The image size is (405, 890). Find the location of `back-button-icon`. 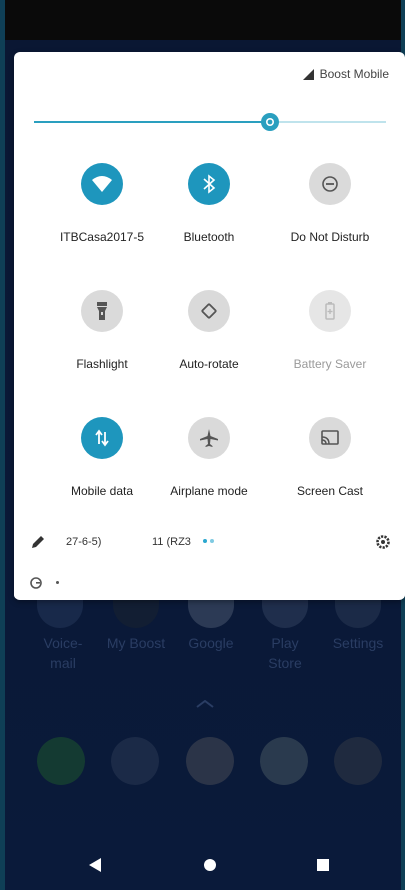

back-button-icon is located at coordinates (95, 865).